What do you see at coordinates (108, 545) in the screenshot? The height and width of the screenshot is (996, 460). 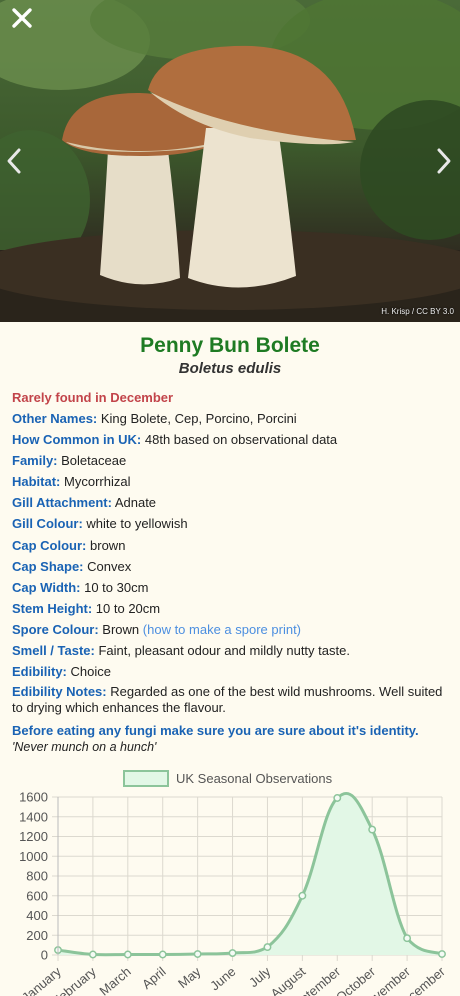 I see `field-value: brown` at bounding box center [108, 545].